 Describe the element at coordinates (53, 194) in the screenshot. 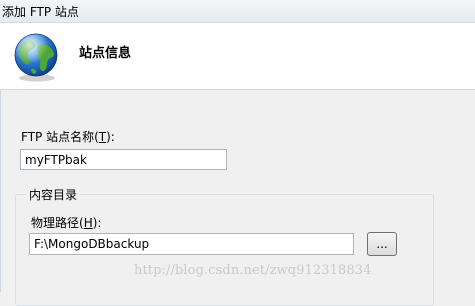

I see `content-directory-legend: 内容目录` at that location.